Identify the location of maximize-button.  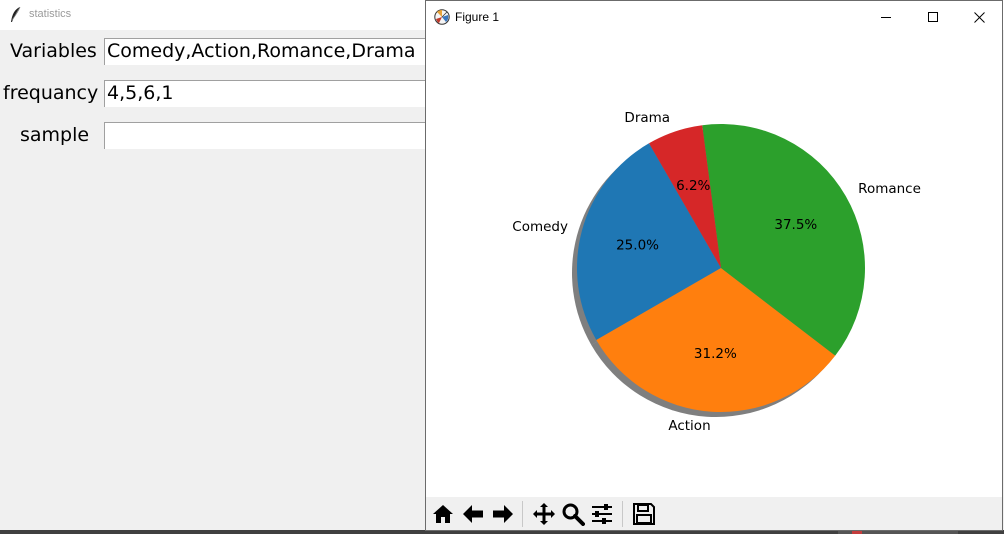
(933, 17).